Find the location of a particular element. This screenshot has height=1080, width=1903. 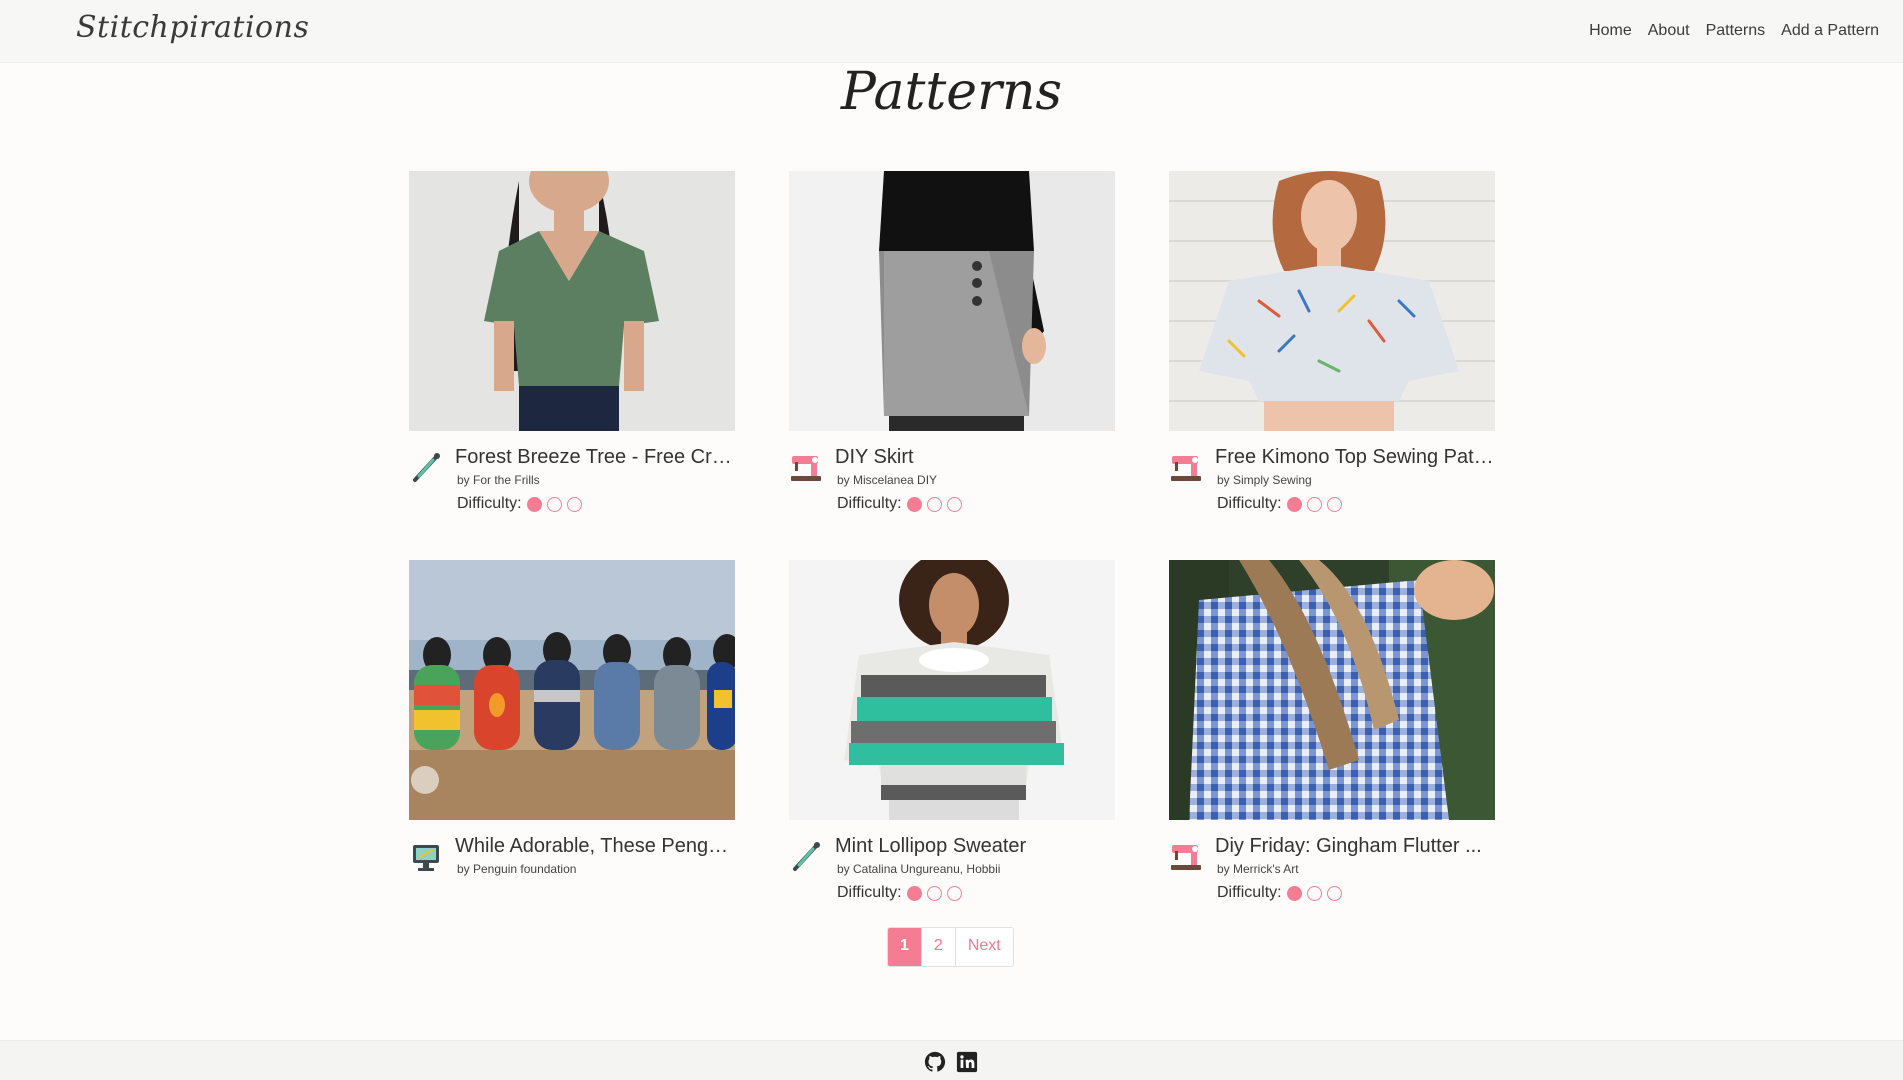

nav-home-link: Home is located at coordinates (1610, 31).